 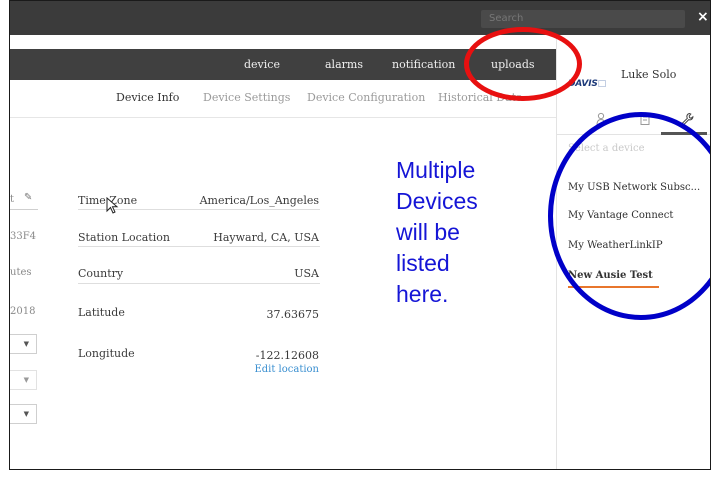 I want to click on annotation-line: Devices, so click(x=437, y=201).